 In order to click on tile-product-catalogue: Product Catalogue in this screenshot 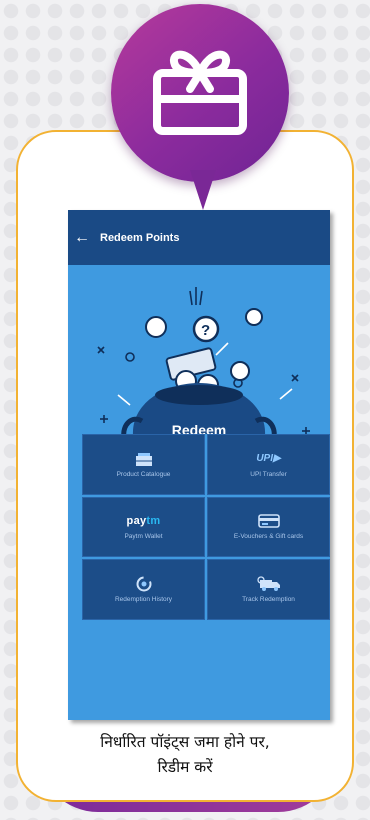, I will do `click(143, 464)`.